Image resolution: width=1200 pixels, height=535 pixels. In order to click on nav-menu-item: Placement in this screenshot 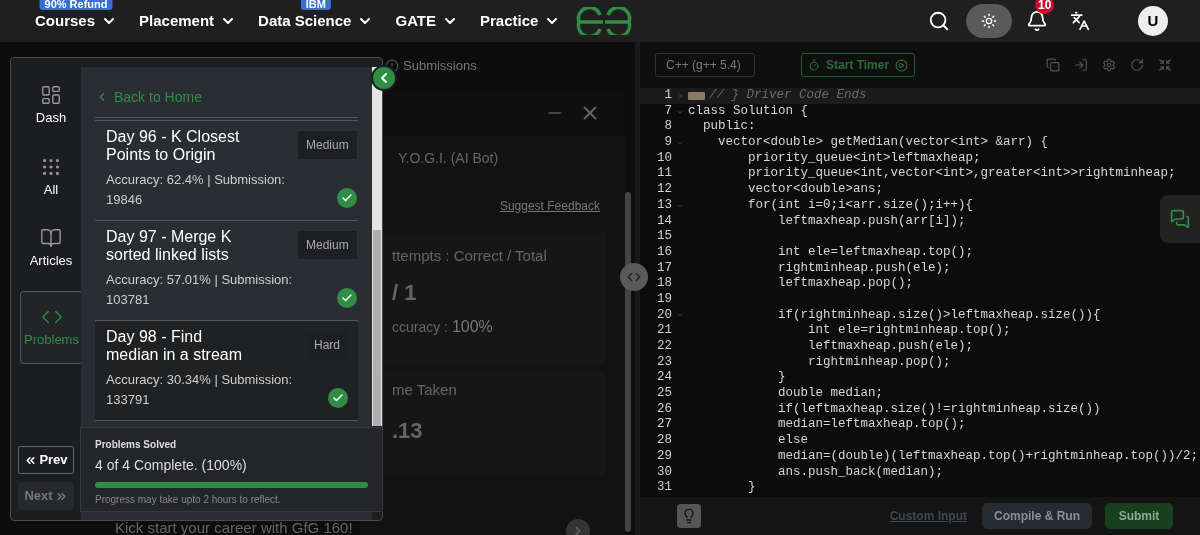, I will do `click(188, 21)`.